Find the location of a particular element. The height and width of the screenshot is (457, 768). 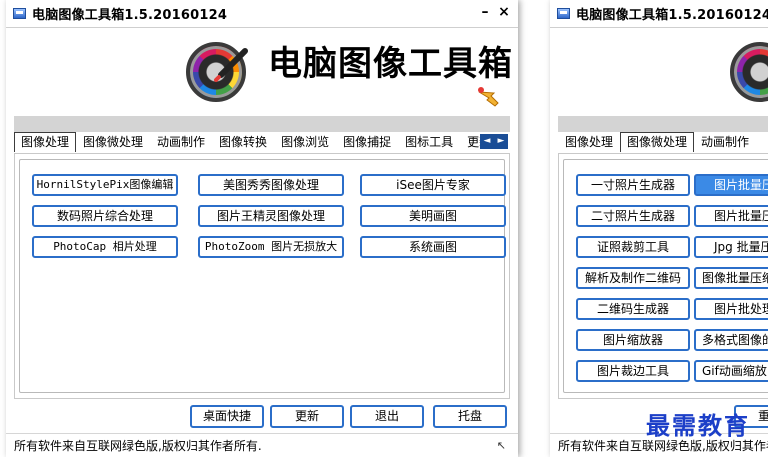

header-banner is located at coordinates (659, 72).